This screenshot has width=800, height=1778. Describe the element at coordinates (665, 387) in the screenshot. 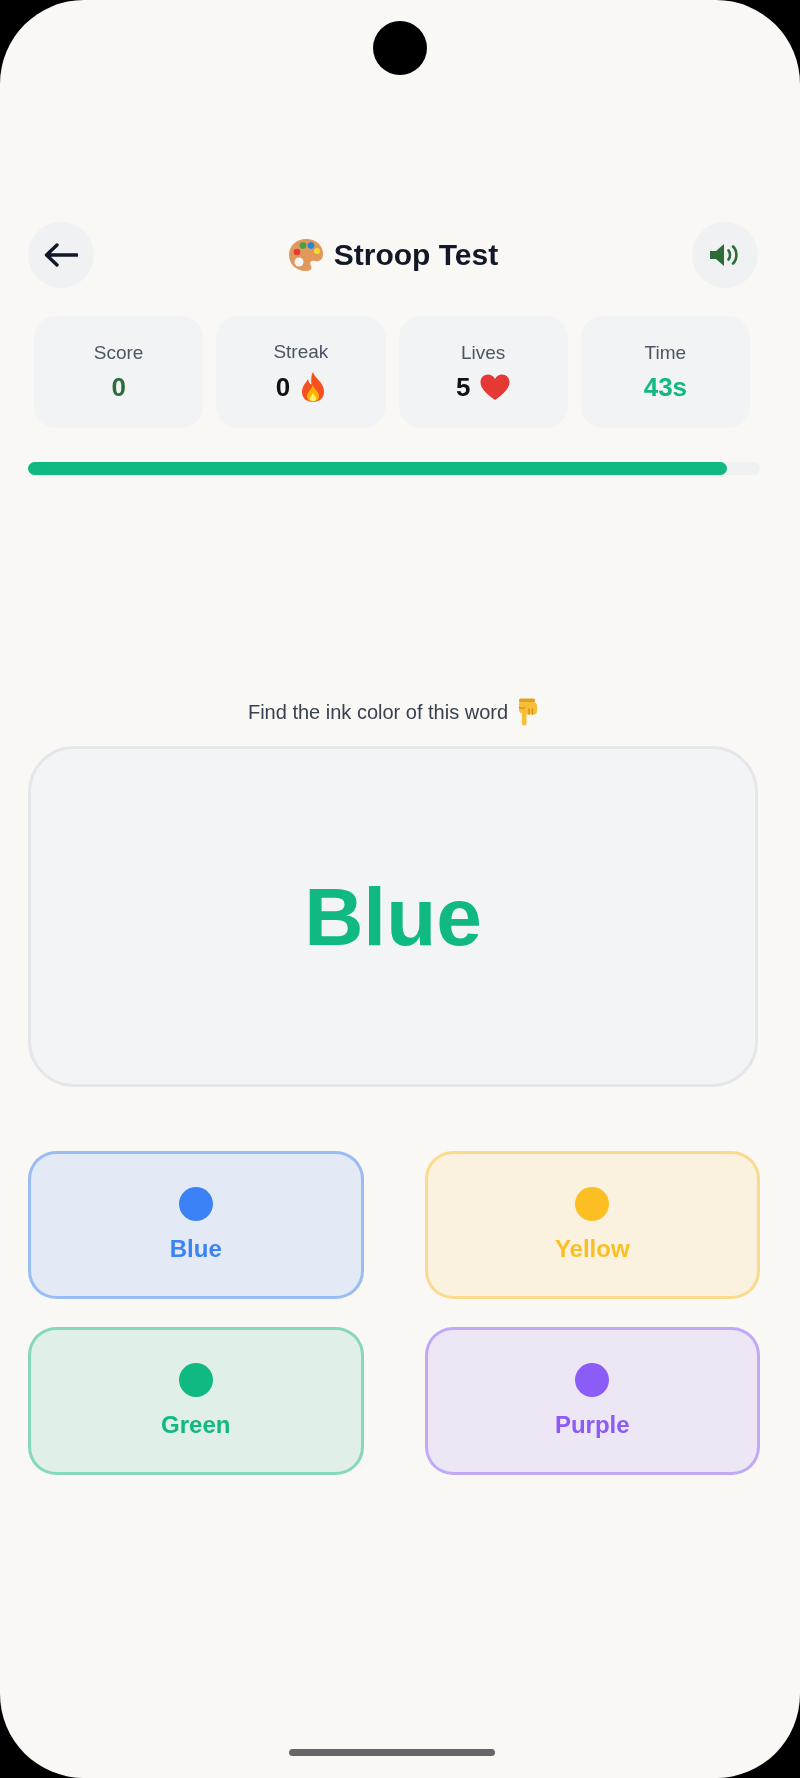

I see `stat-value: 43s` at that location.